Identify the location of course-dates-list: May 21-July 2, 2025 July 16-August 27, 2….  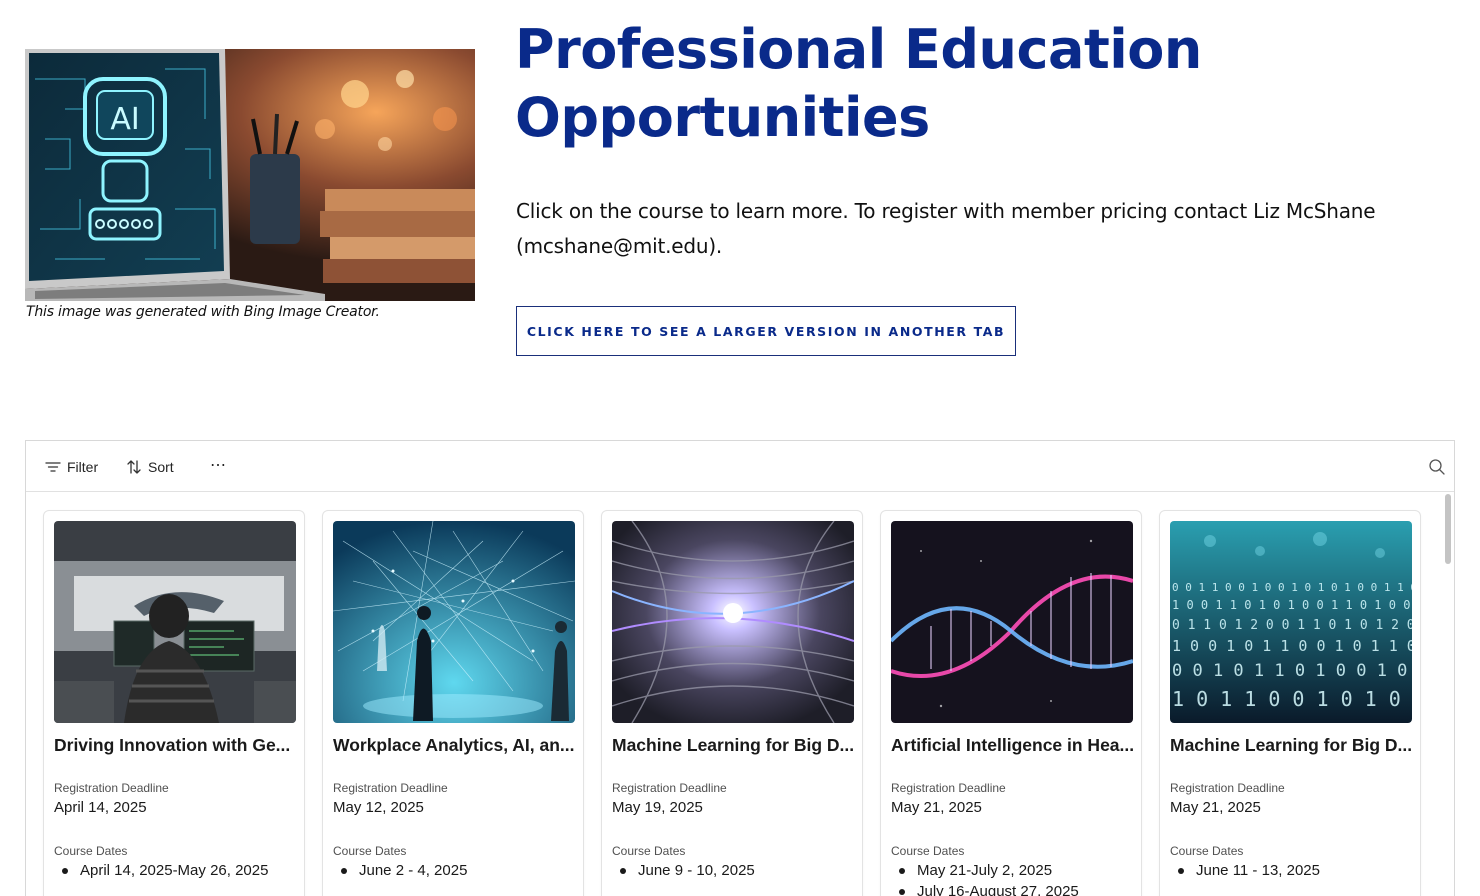
(985, 878).